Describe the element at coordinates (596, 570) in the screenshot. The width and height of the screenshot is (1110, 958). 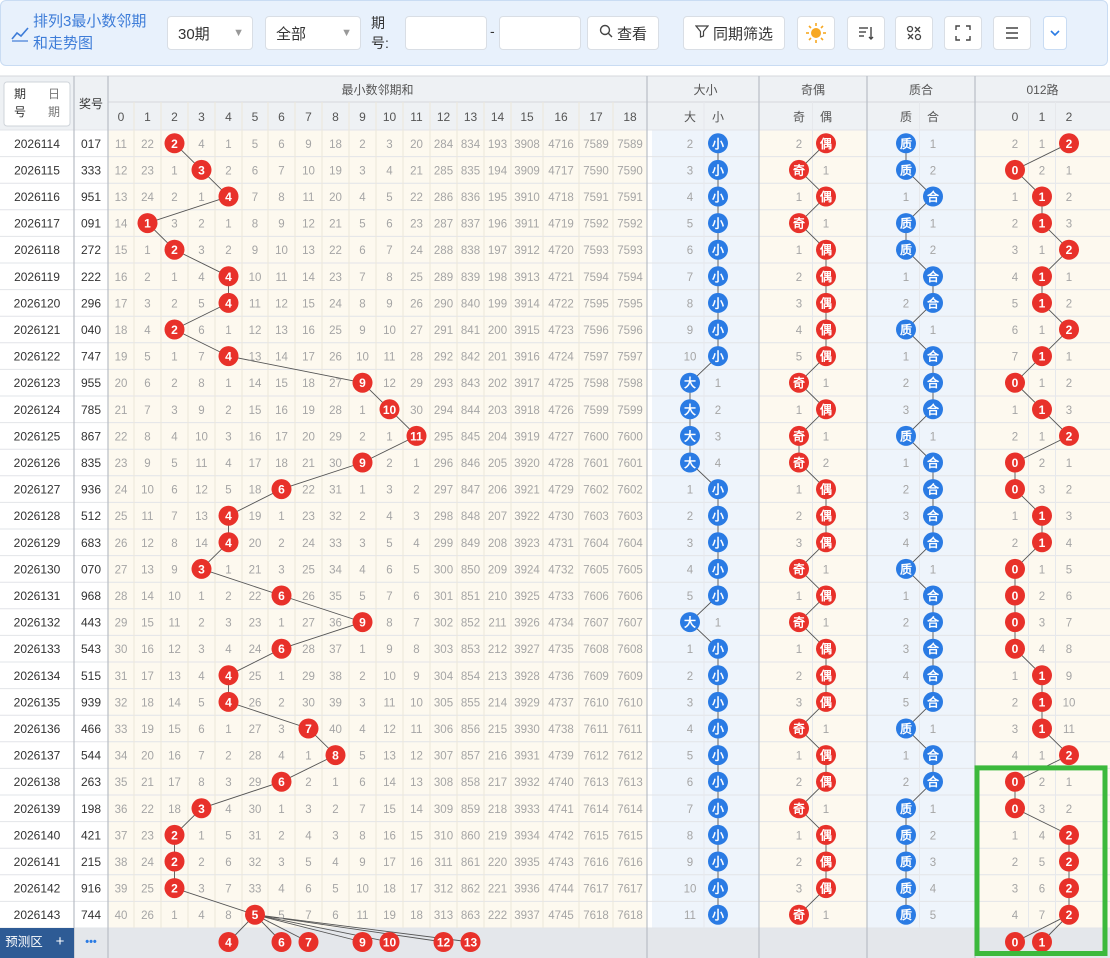
I see `miss-cell: 7605` at that location.